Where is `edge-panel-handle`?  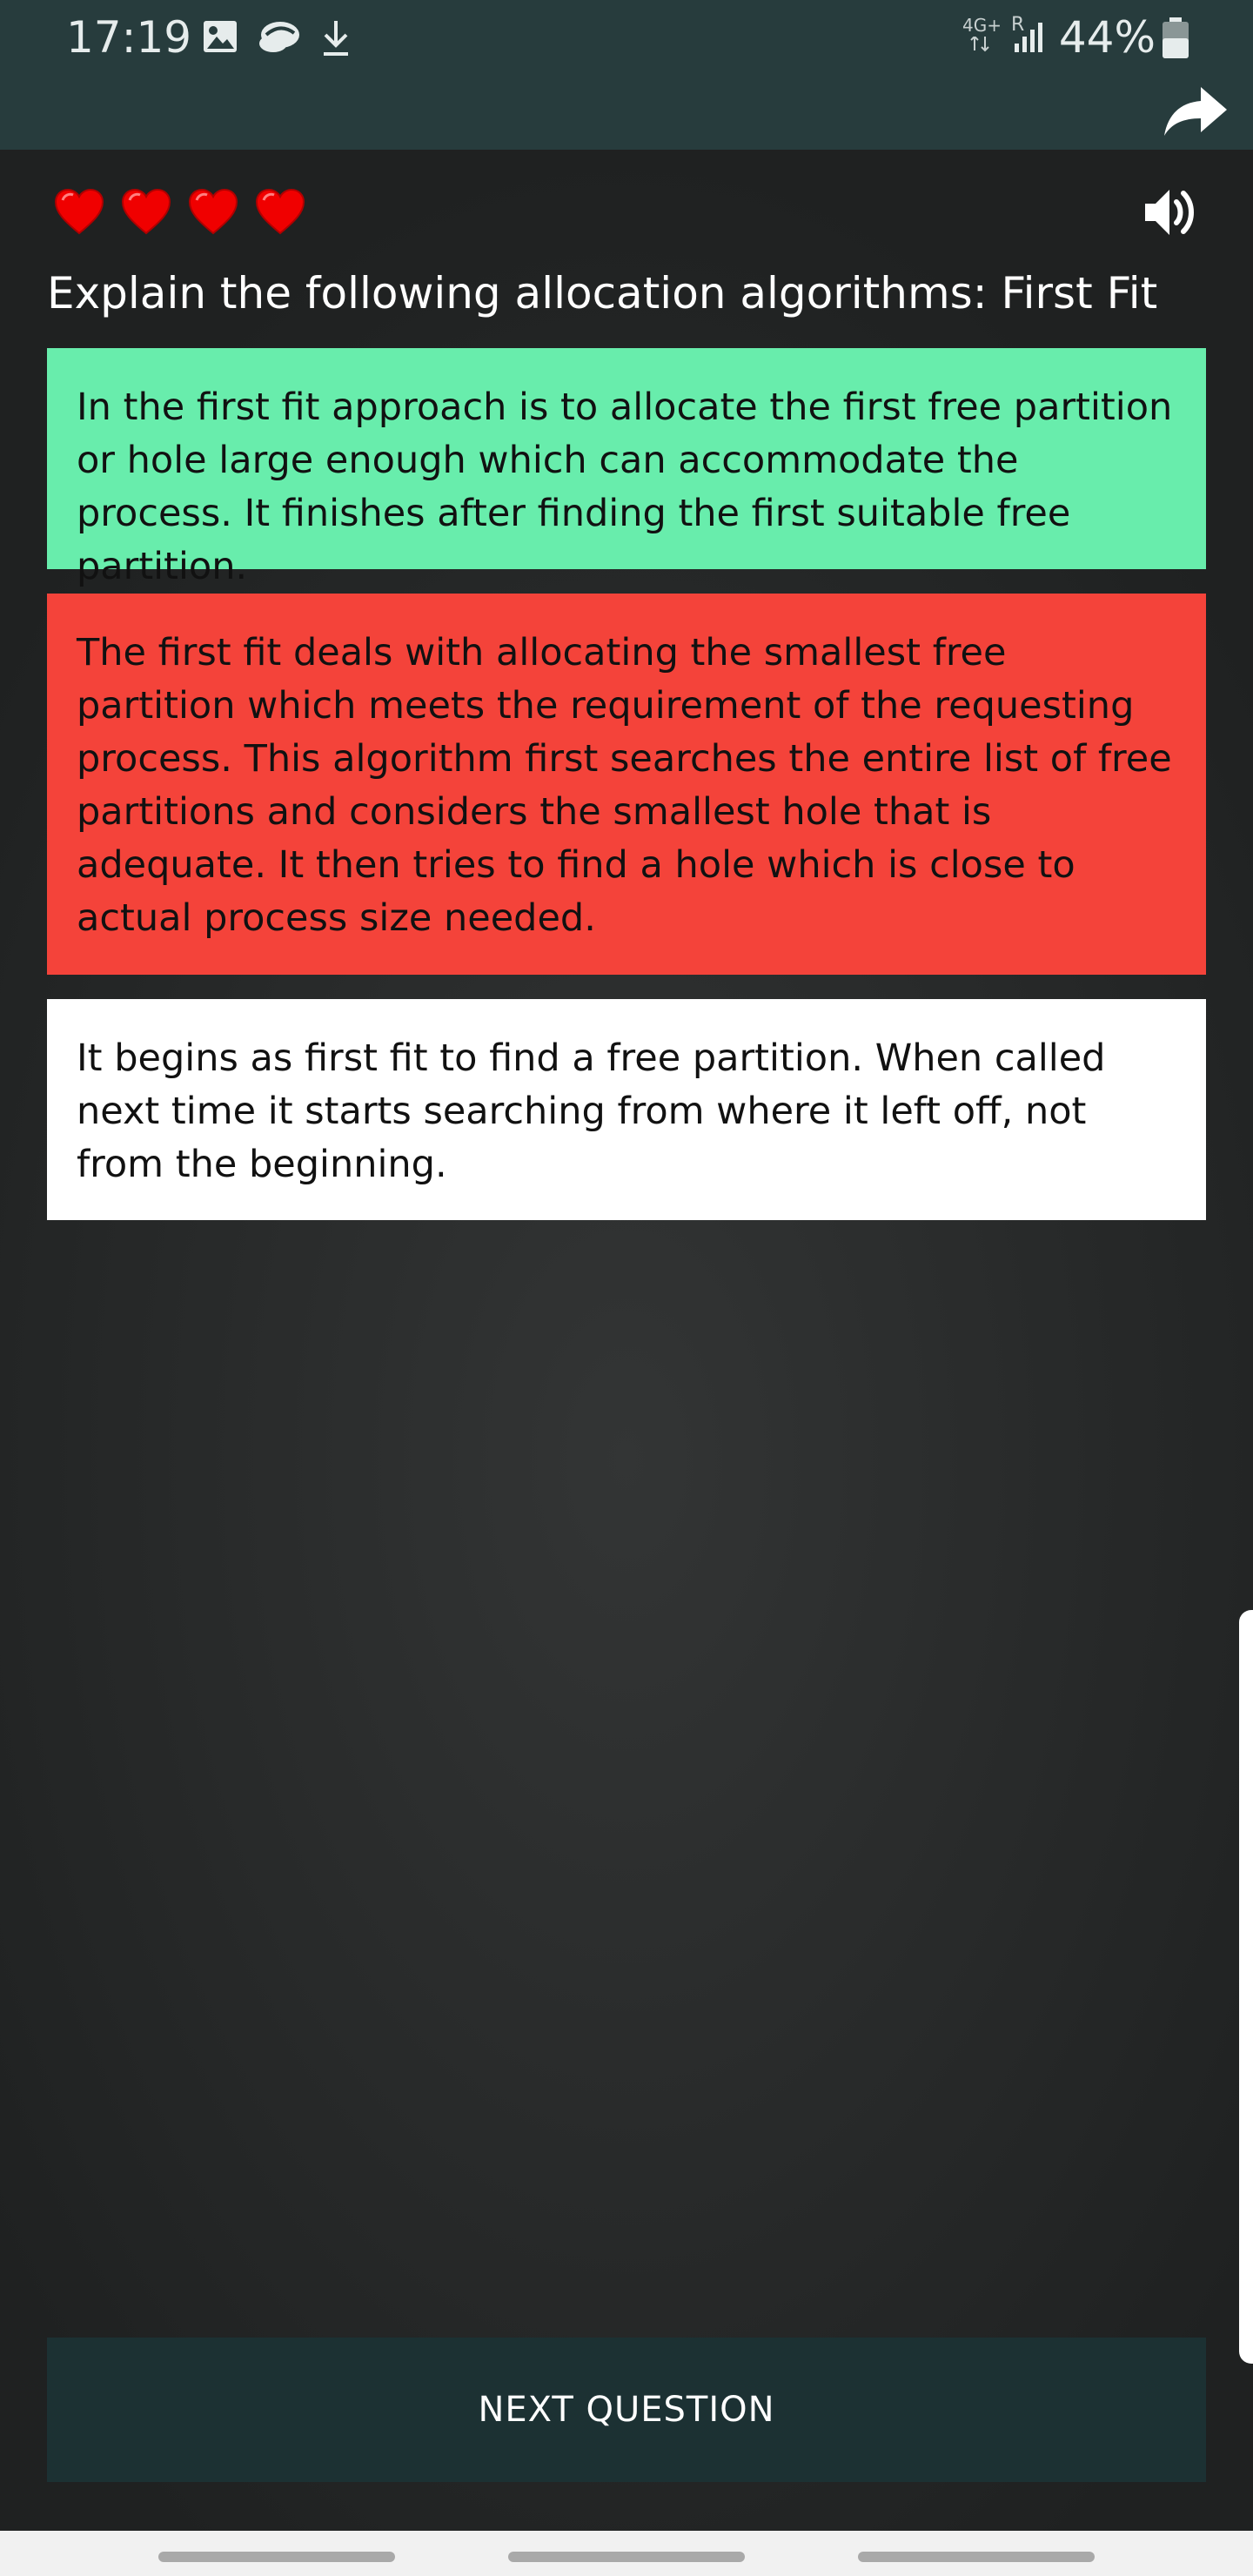
edge-panel-handle is located at coordinates (1246, 1987).